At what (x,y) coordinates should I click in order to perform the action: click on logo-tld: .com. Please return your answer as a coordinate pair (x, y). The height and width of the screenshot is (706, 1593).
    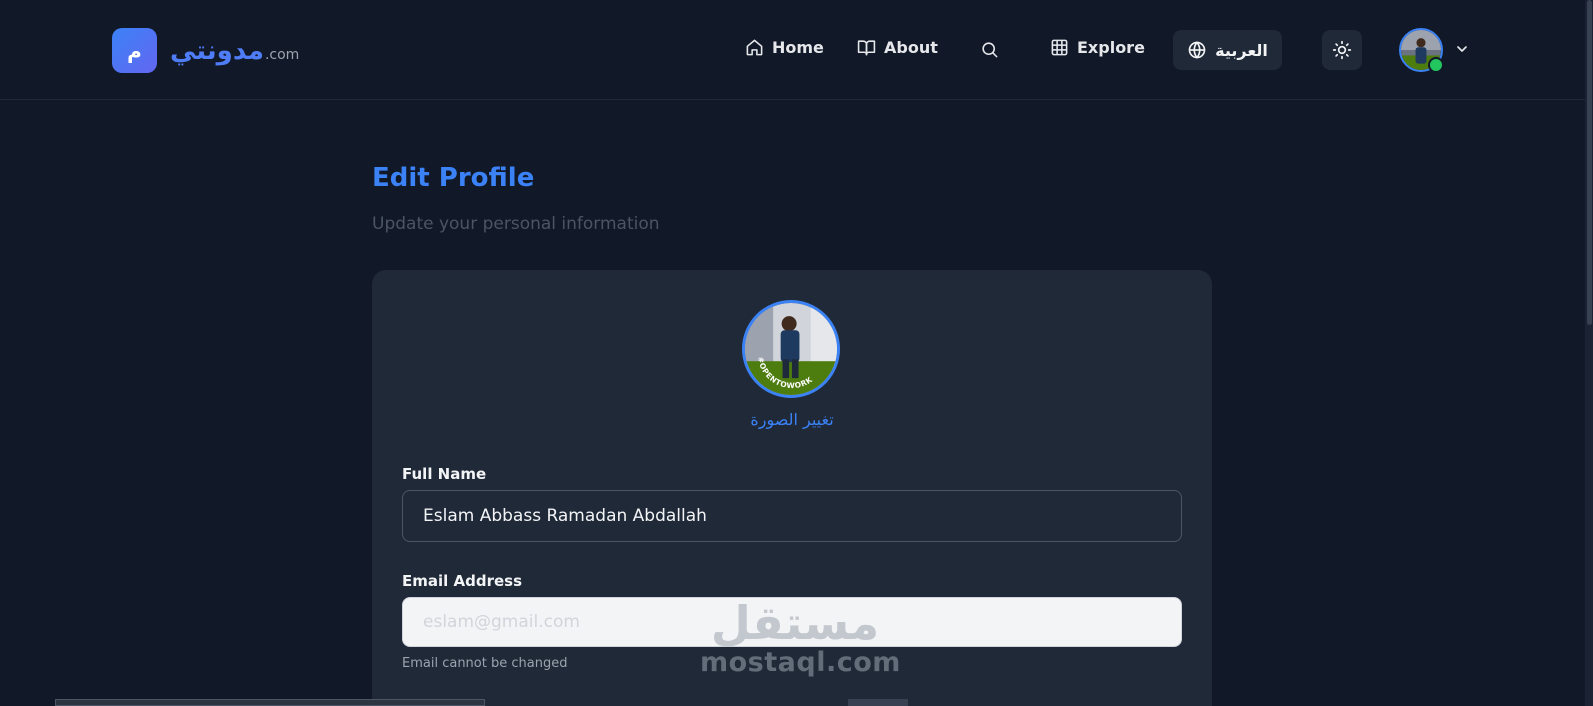
    Looking at the image, I should click on (282, 54).